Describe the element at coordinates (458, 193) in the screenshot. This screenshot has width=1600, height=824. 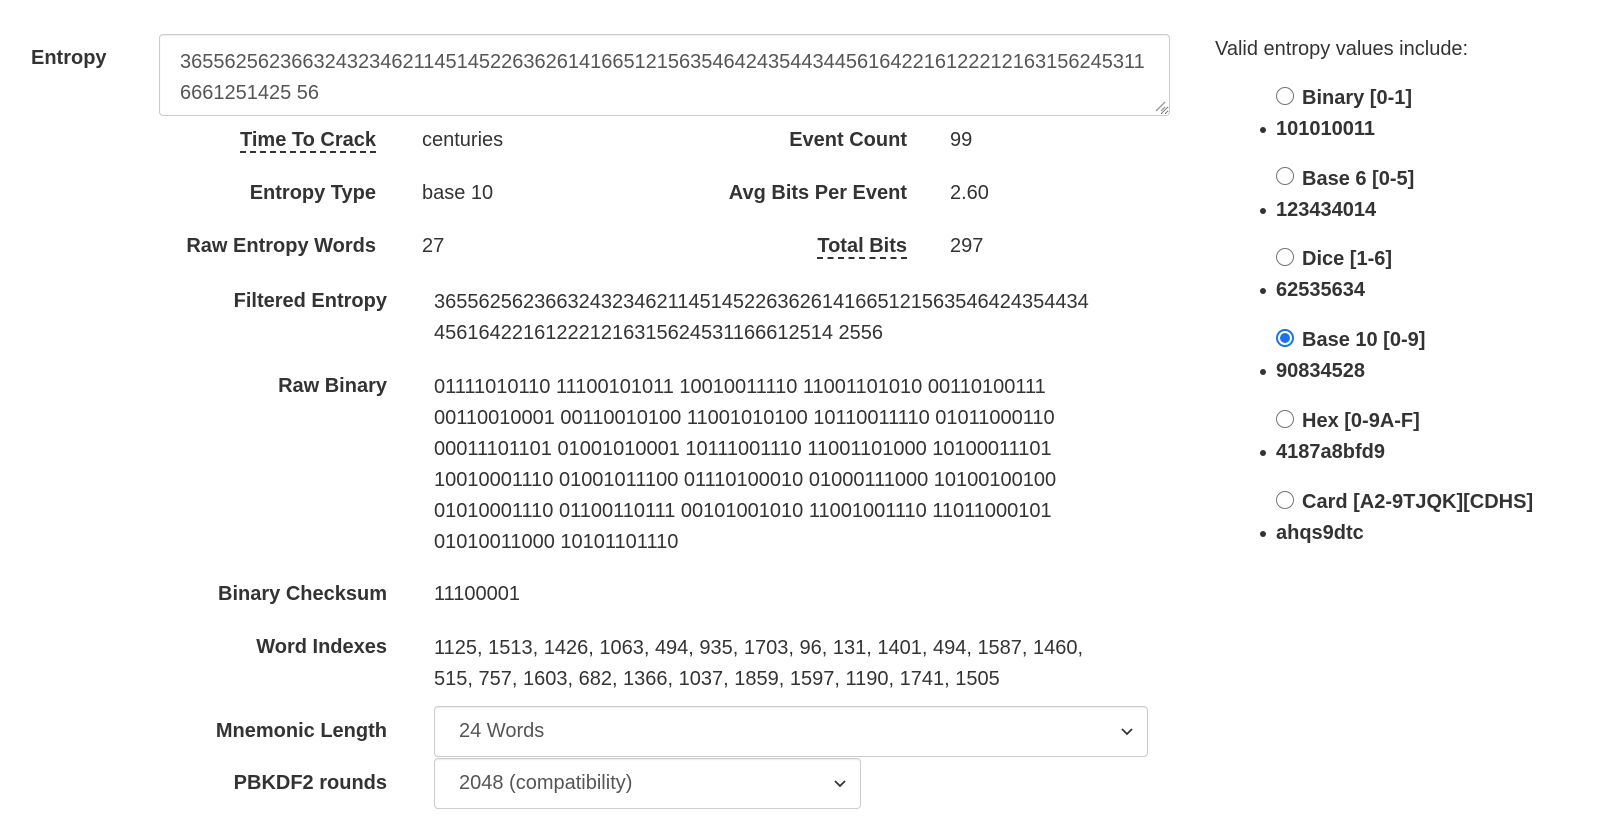
I see `entropy-type-value: base 10` at that location.